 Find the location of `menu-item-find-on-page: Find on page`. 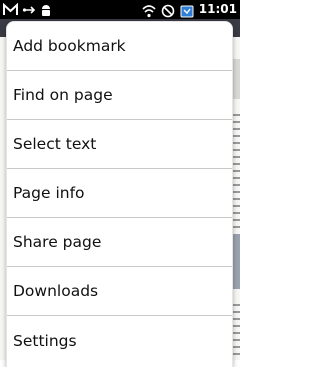

menu-item-find-on-page: Find on page is located at coordinates (119, 95).